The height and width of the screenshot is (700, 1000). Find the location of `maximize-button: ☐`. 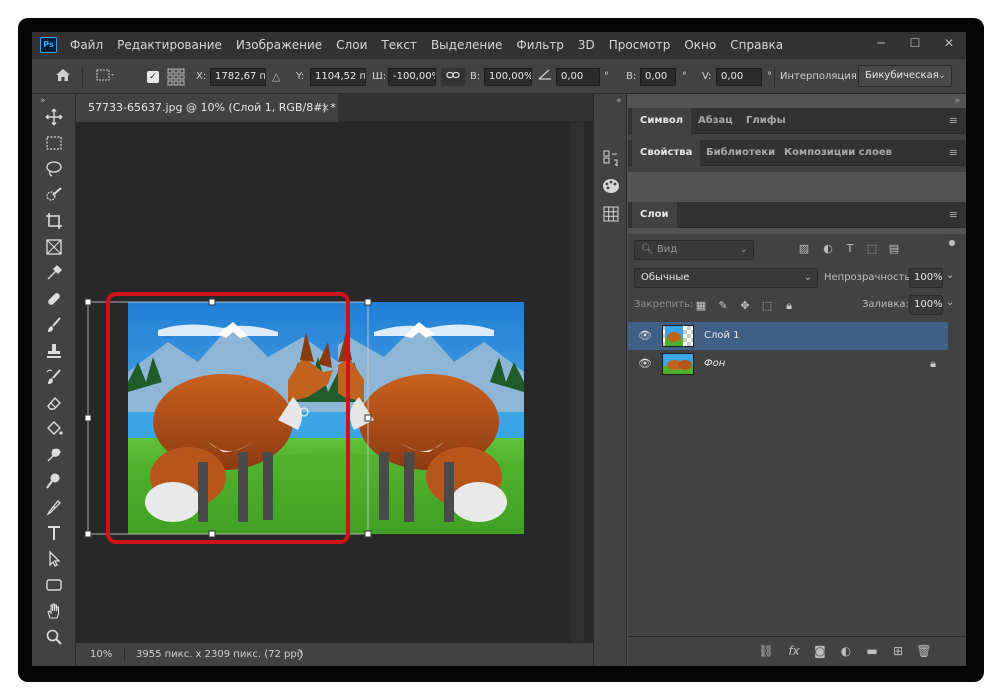

maximize-button: ☐ is located at coordinates (915, 43).